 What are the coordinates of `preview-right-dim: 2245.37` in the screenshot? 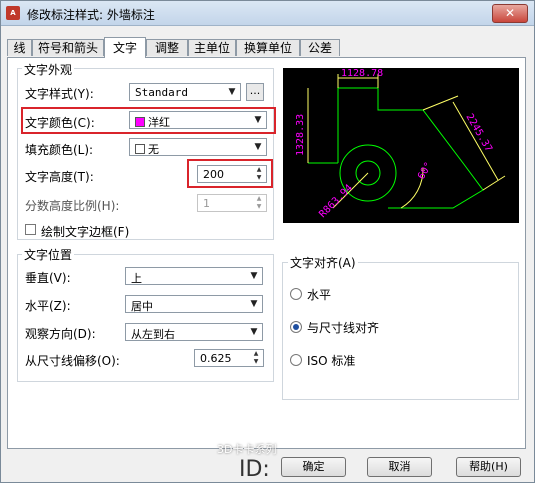 It's located at (478, 133).